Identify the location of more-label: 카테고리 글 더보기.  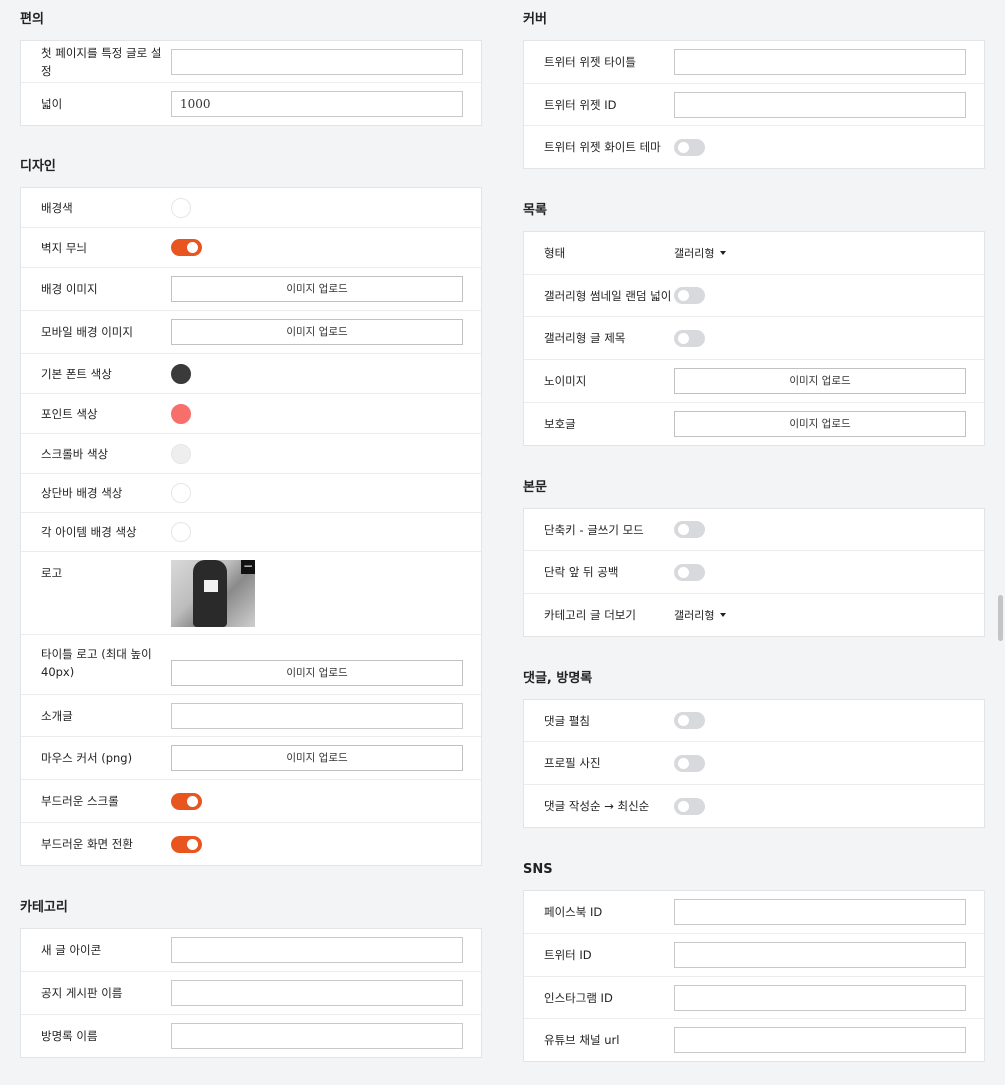
(590, 615).